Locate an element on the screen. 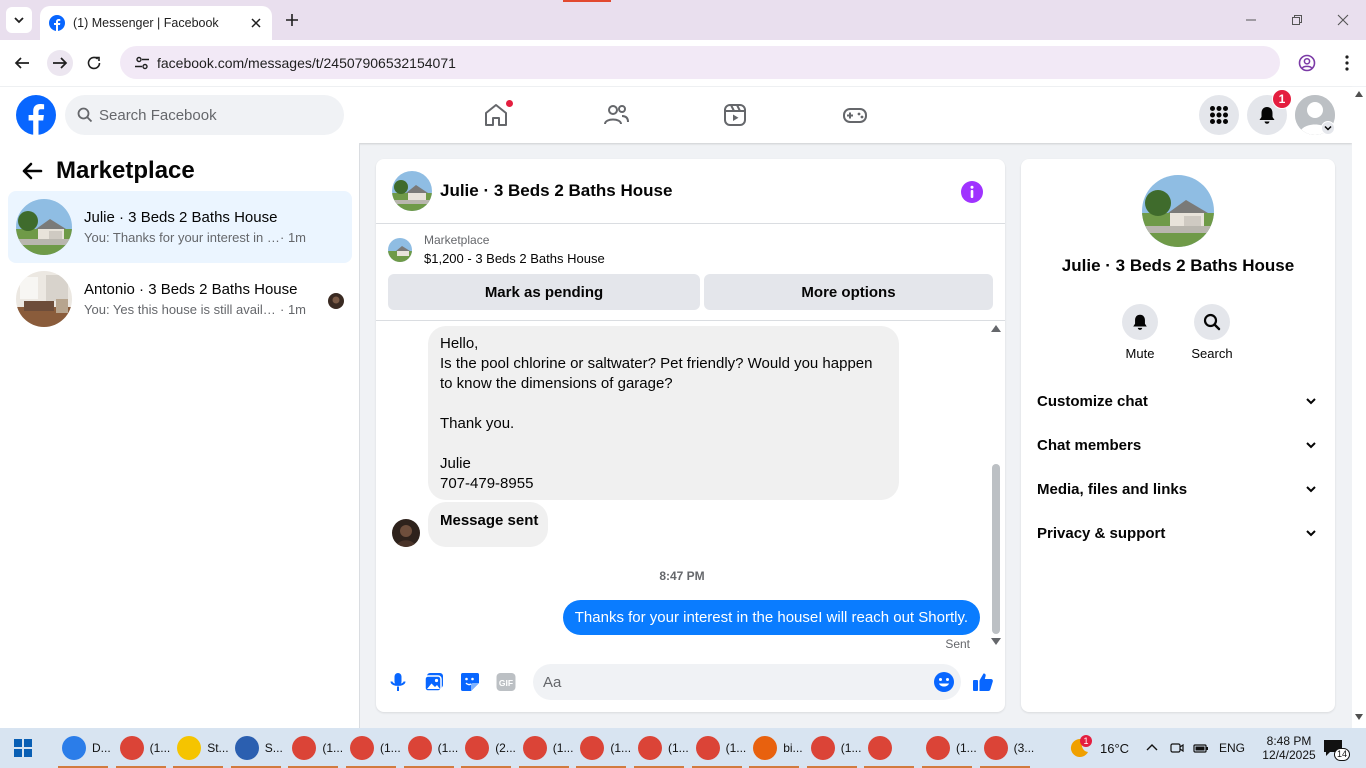 The image size is (1366, 768). info-icon is located at coordinates (972, 192).